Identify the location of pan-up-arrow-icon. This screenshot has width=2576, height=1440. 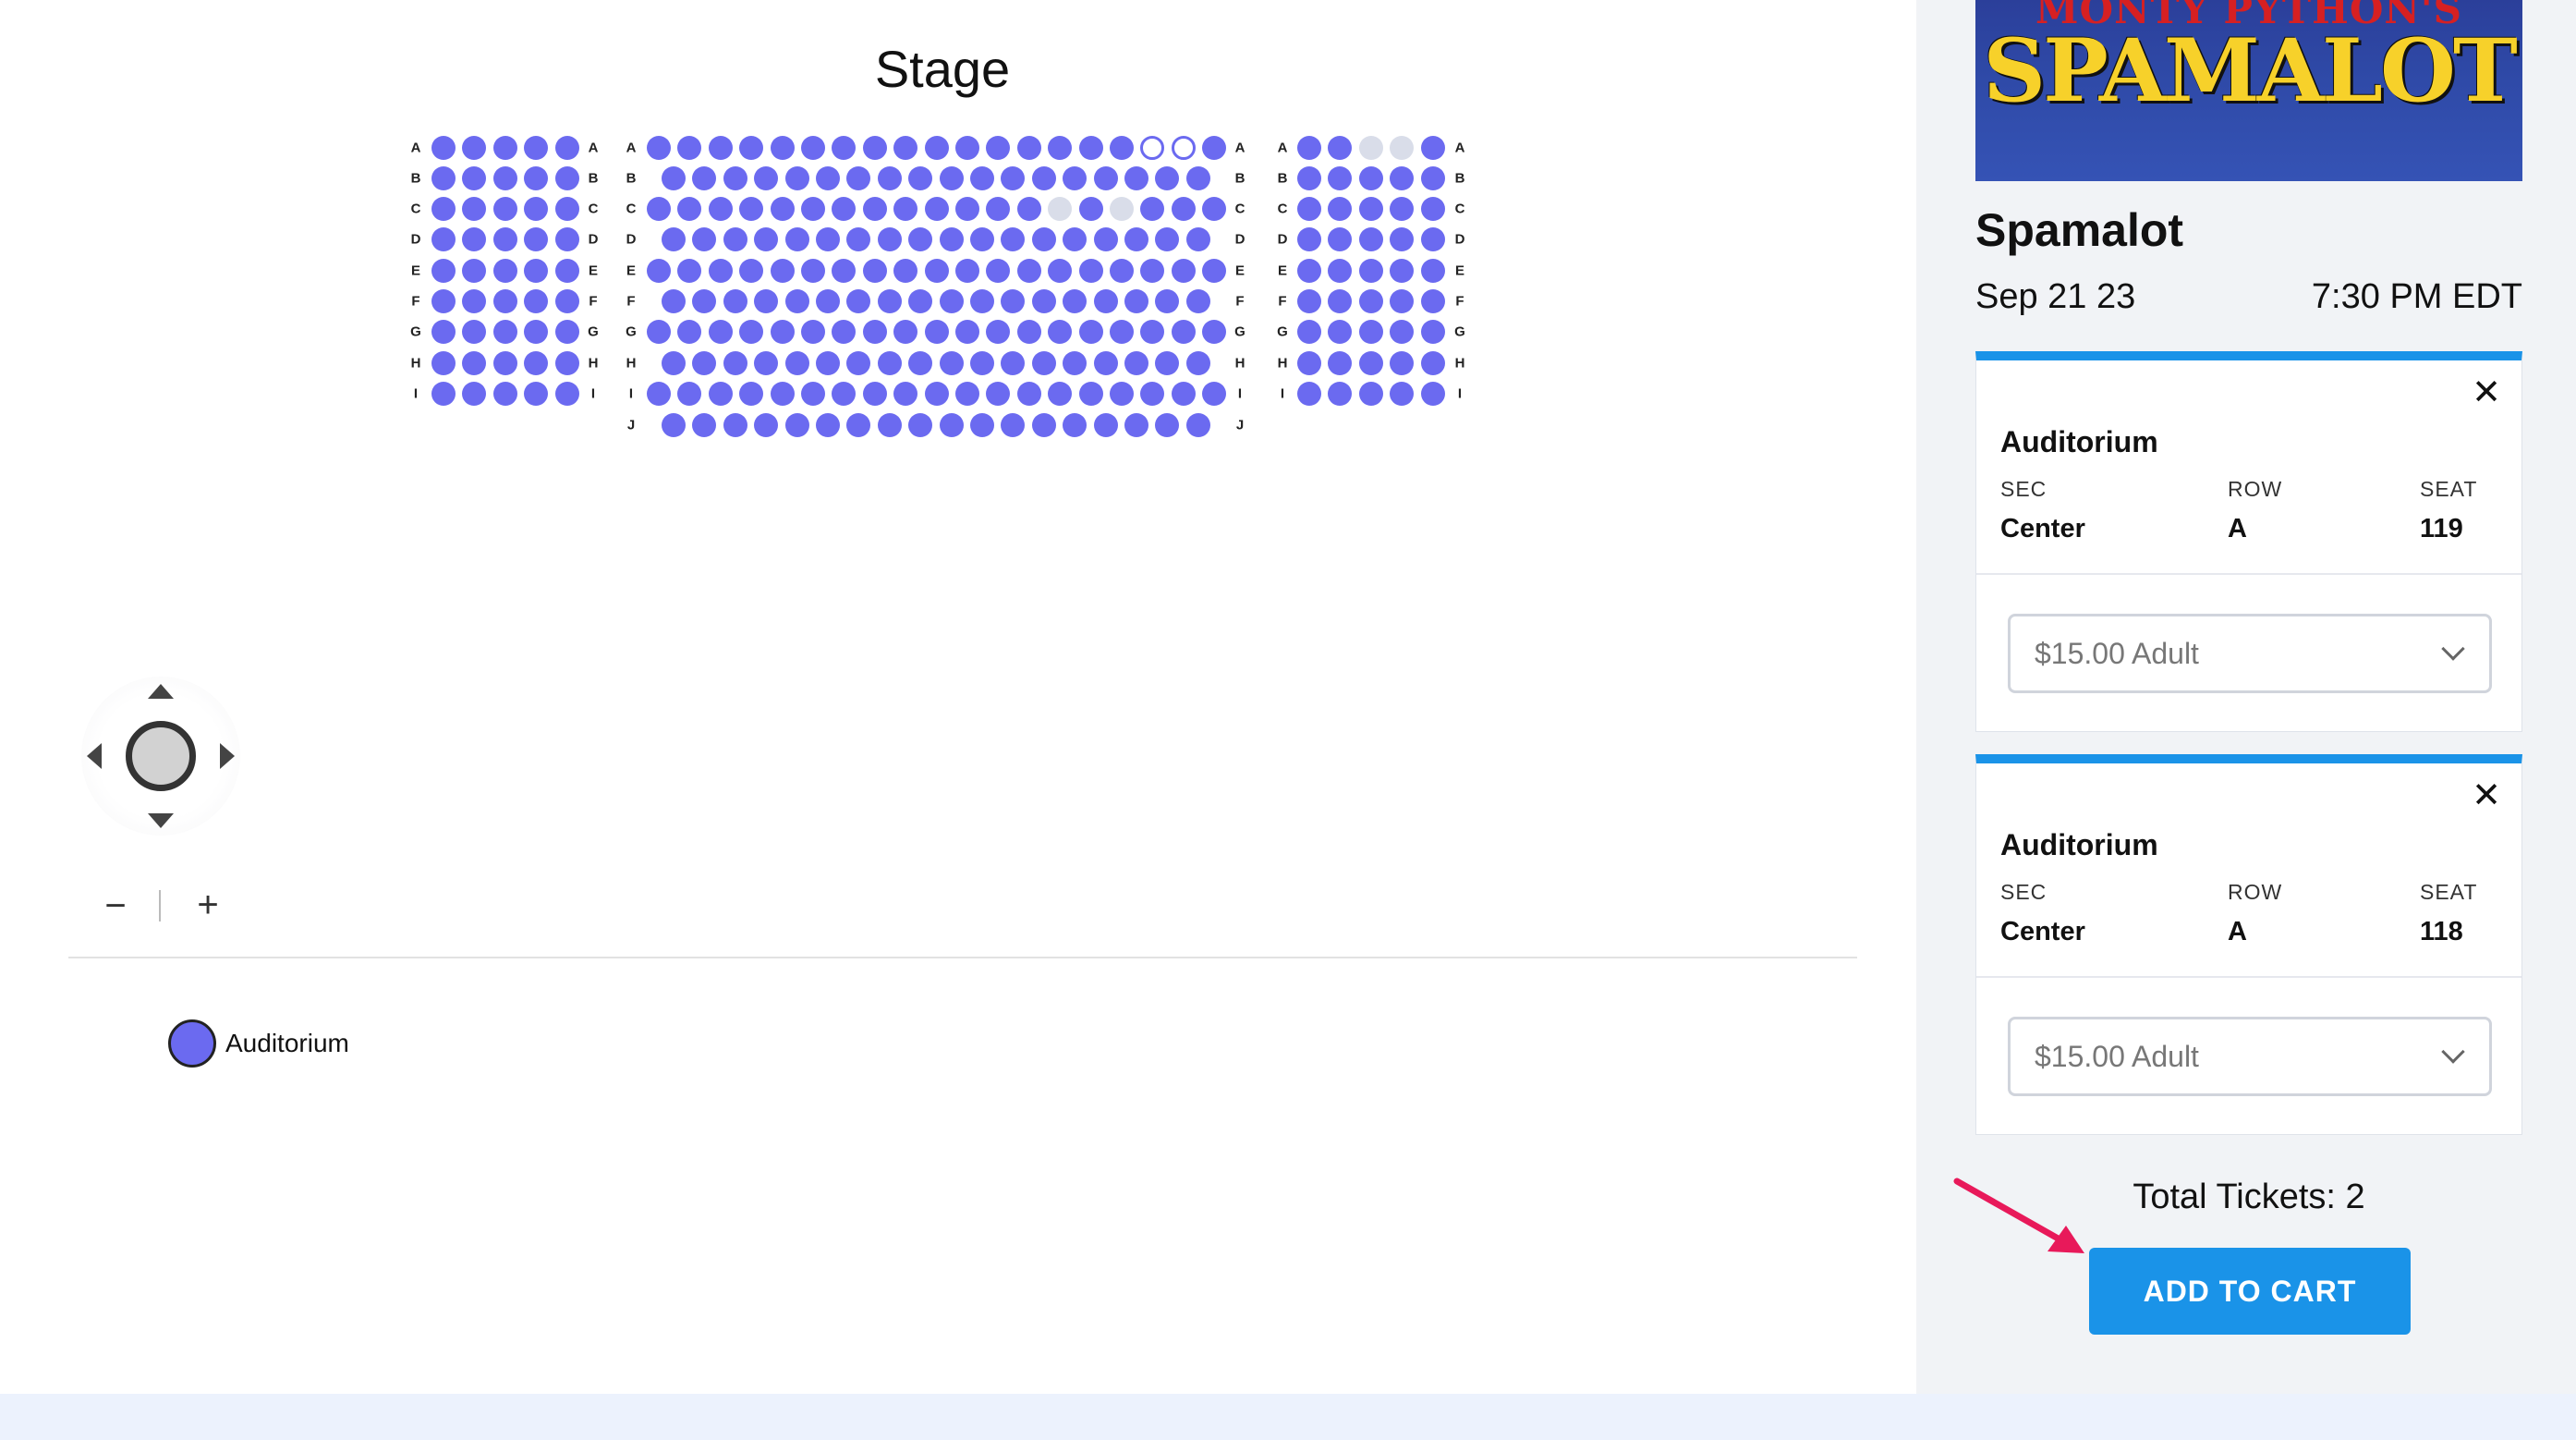
(161, 691).